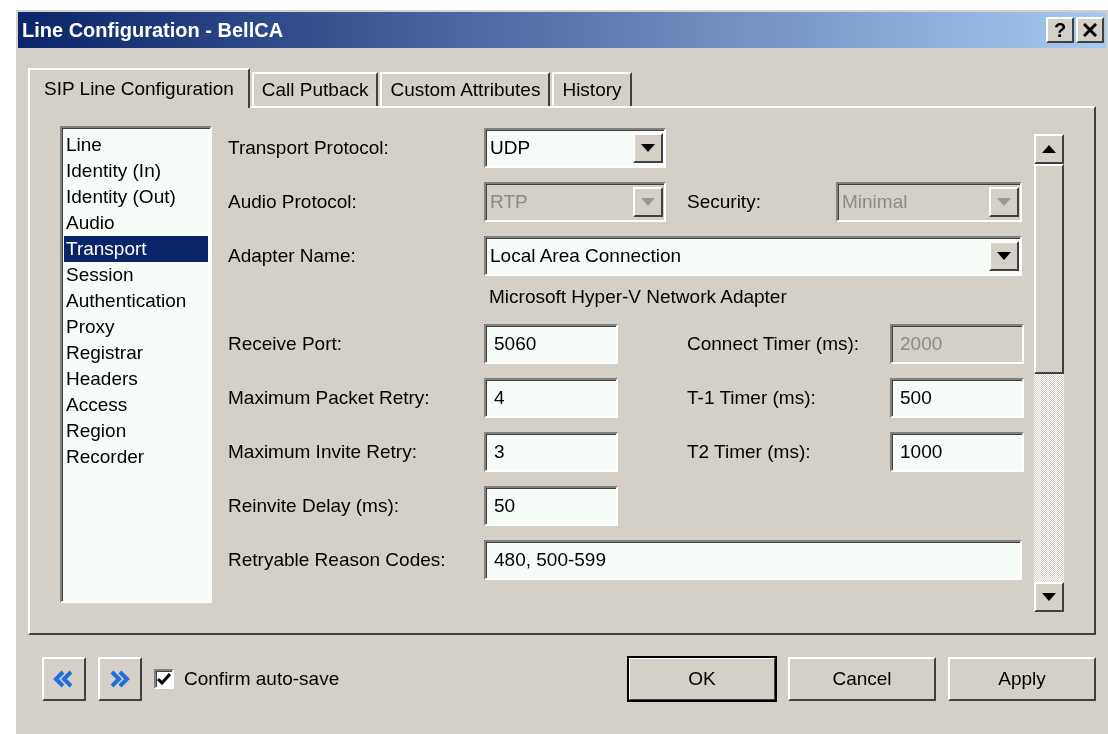 Image resolution: width=1108 pixels, height=734 pixels. Describe the element at coordinates (293, 202) in the screenshot. I see `field-label: Audio Protocol:` at that location.